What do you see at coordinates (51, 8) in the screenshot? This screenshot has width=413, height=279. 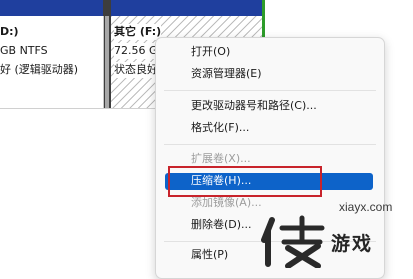 I see `disk-header-bar-left` at bounding box center [51, 8].